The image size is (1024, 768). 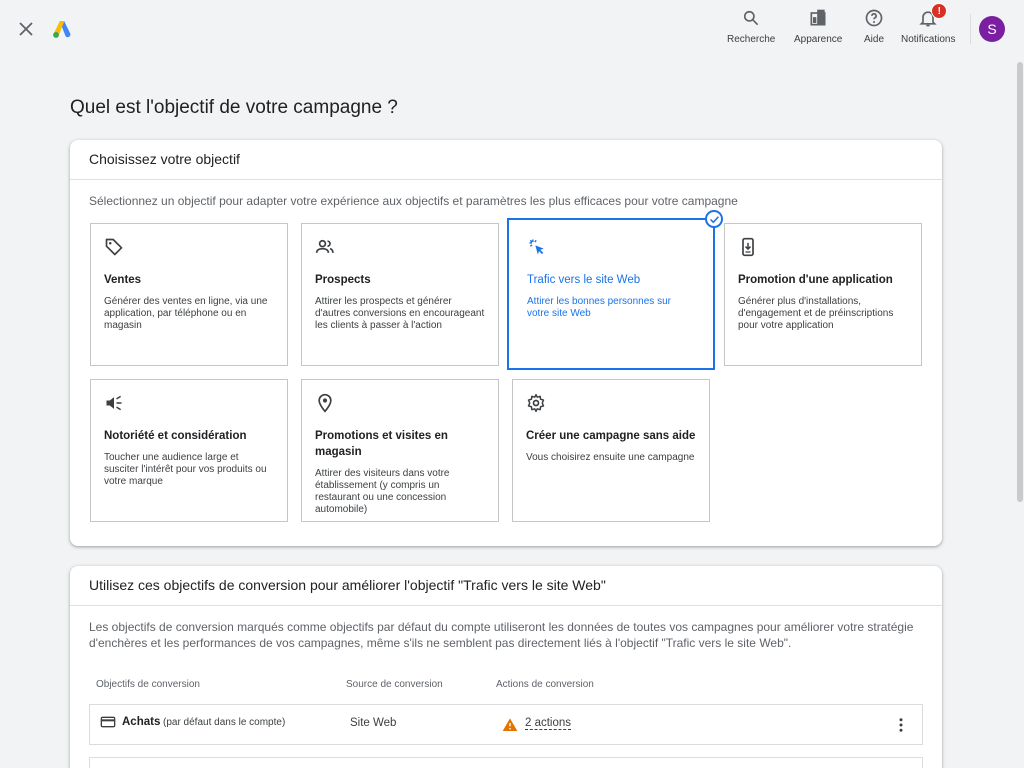 I want to click on close-button, so click(x=26, y=29).